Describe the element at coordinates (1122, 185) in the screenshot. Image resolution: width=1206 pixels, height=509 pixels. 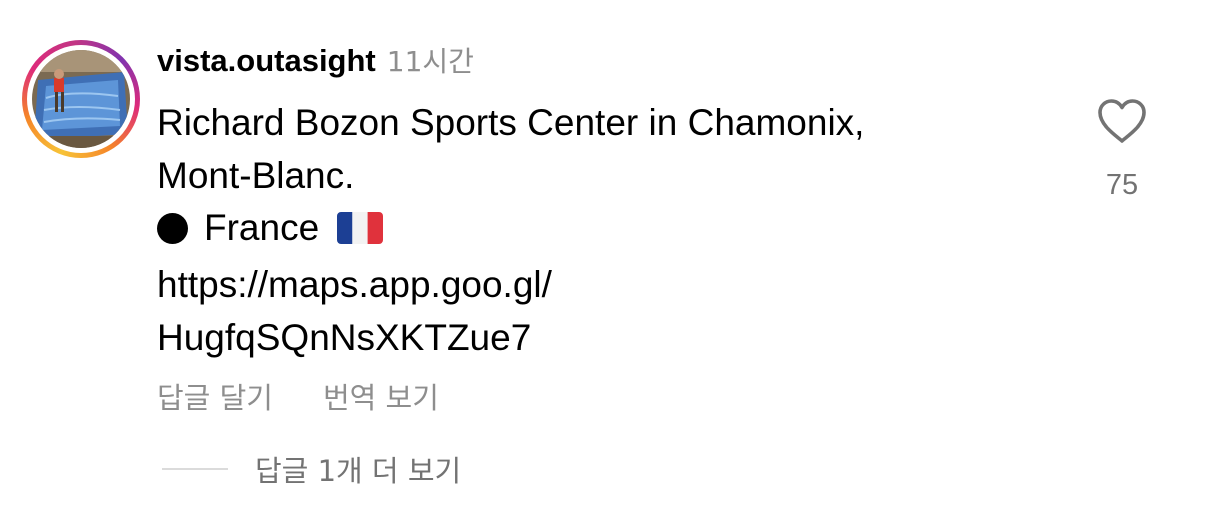
I see `like-count: 75` at that location.